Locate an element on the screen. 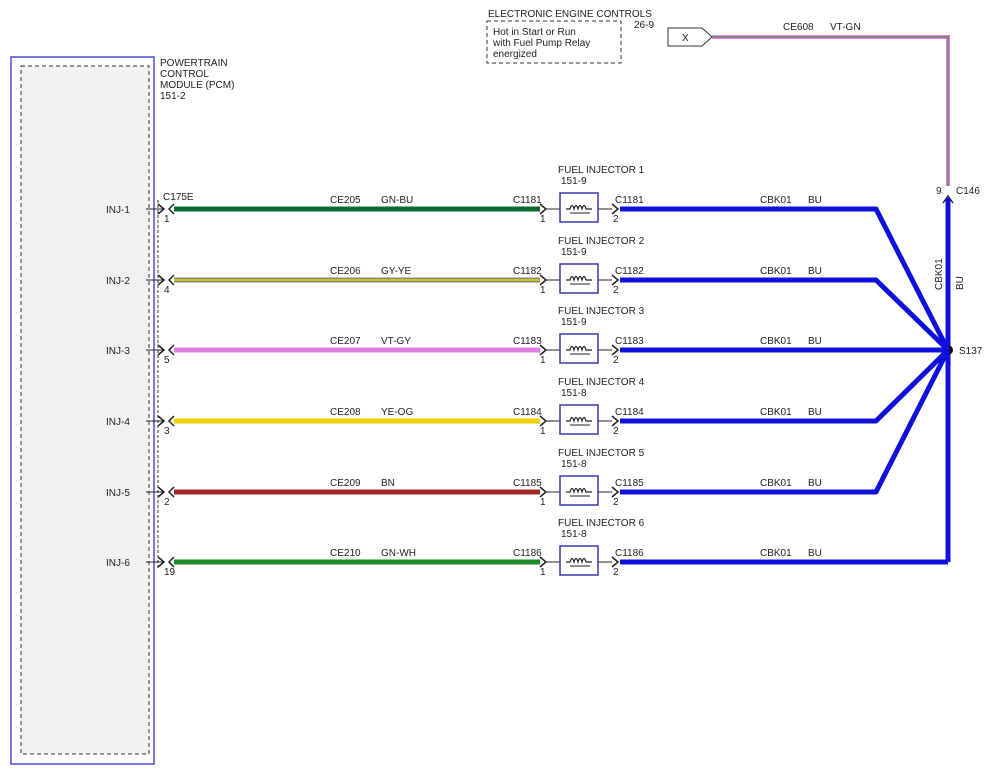 This screenshot has width=993, height=774. injector-name: FUEL INJECTOR 4 is located at coordinates (601, 382).